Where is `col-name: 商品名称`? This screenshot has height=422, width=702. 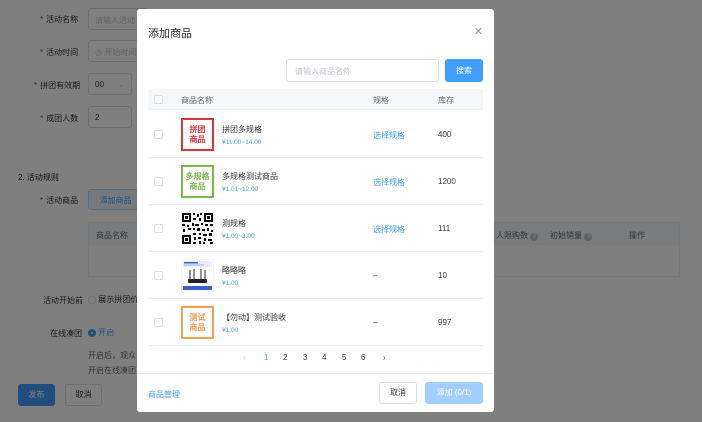
col-name: 商品名称 is located at coordinates (197, 100).